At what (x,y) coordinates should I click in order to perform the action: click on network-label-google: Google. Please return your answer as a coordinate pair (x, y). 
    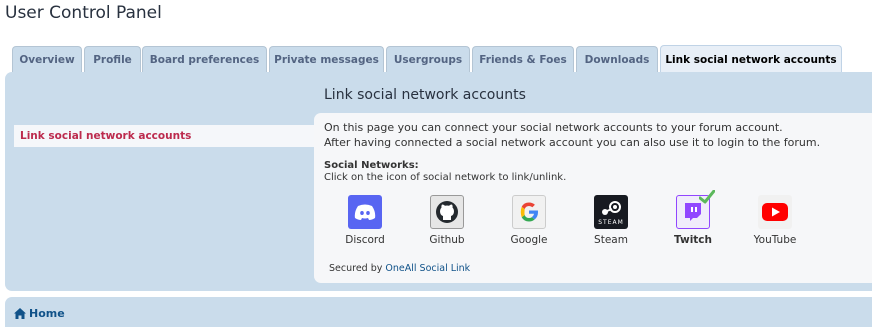
    Looking at the image, I should click on (529, 240).